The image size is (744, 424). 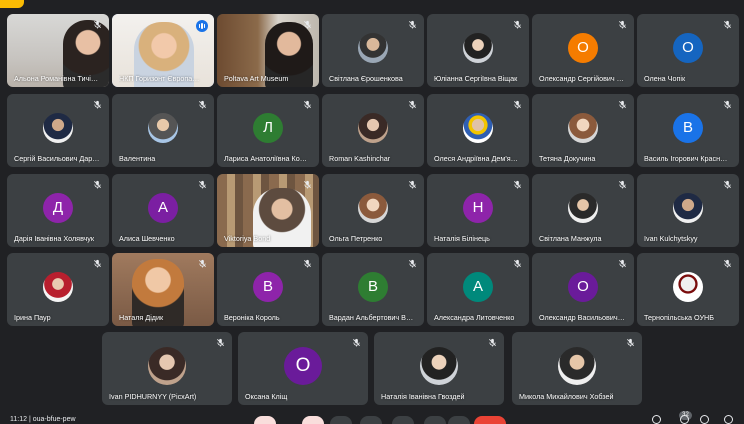 What do you see at coordinates (153, 396) in the screenshot?
I see `participant-name: Ivan PIDHURNYY (PicxArt)` at bounding box center [153, 396].